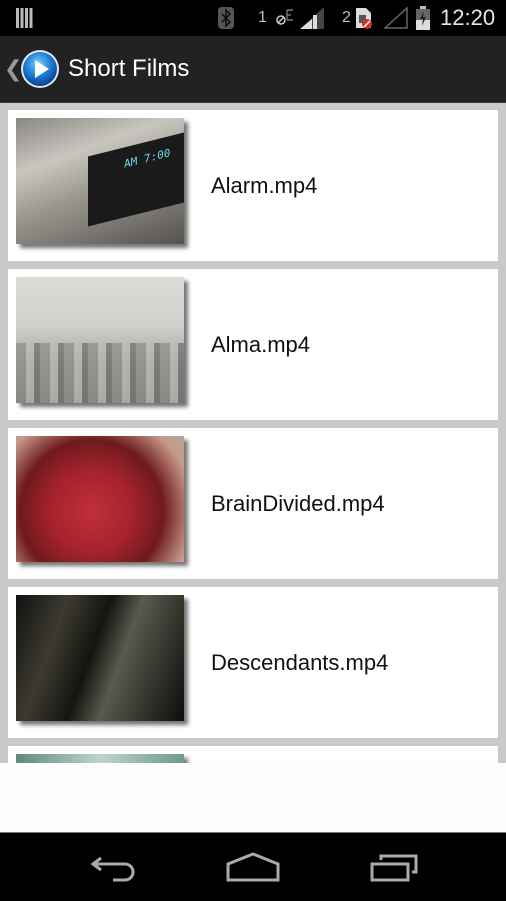 The height and width of the screenshot is (901, 506). I want to click on no-signal-icon, so click(396, 18).